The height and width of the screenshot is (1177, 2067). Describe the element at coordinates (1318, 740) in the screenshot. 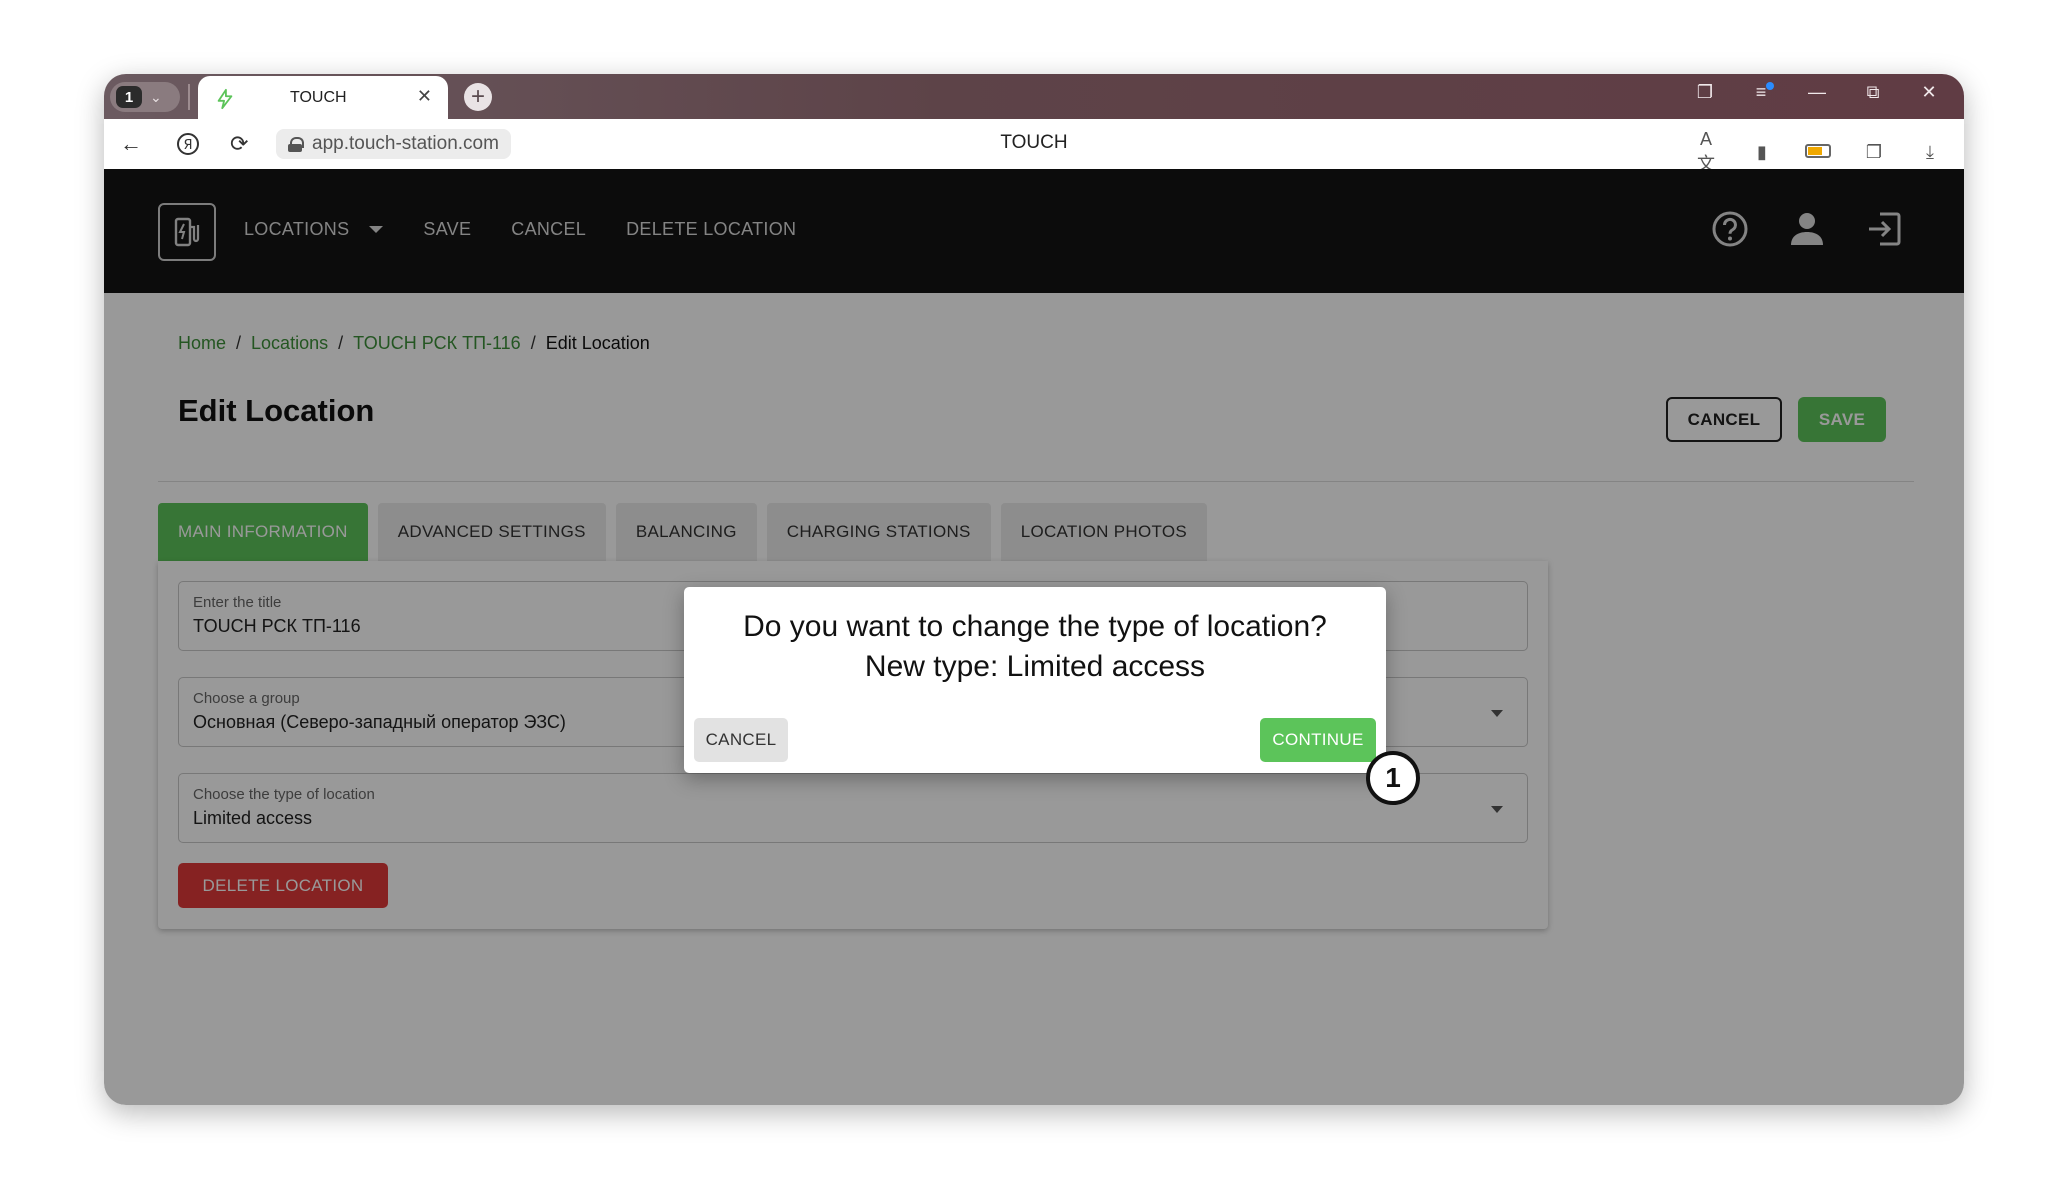

I see `dialog-continue-button: CONTINUE` at that location.